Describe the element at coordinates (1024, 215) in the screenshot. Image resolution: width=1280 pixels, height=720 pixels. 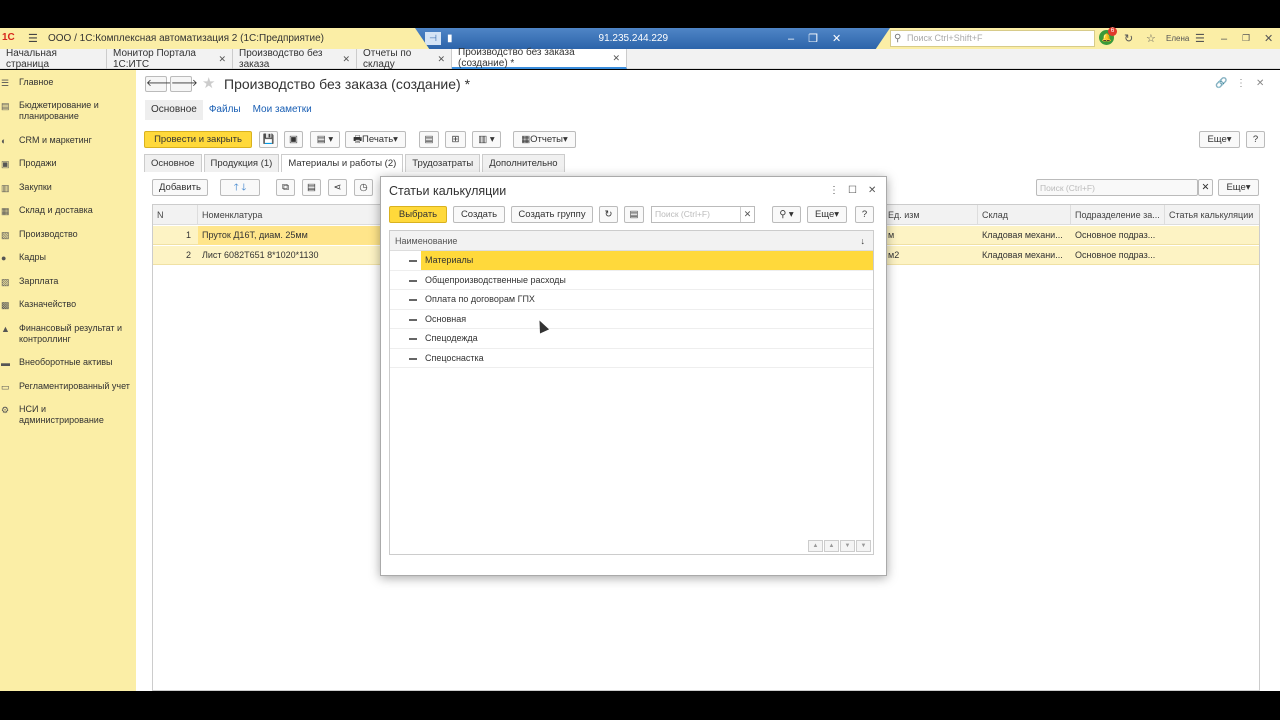
I see `col-warehouse: Склад` at that location.